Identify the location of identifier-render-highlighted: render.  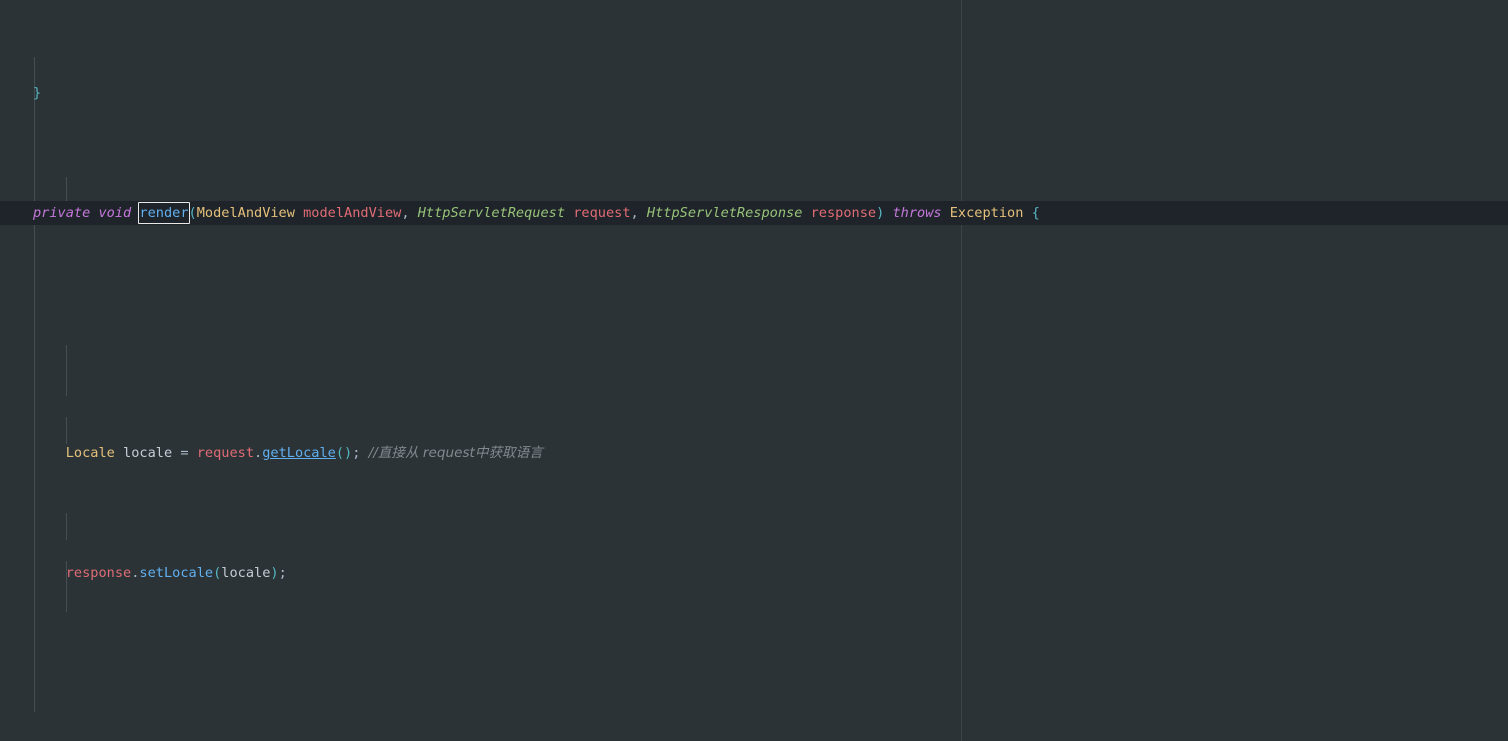
(164, 213).